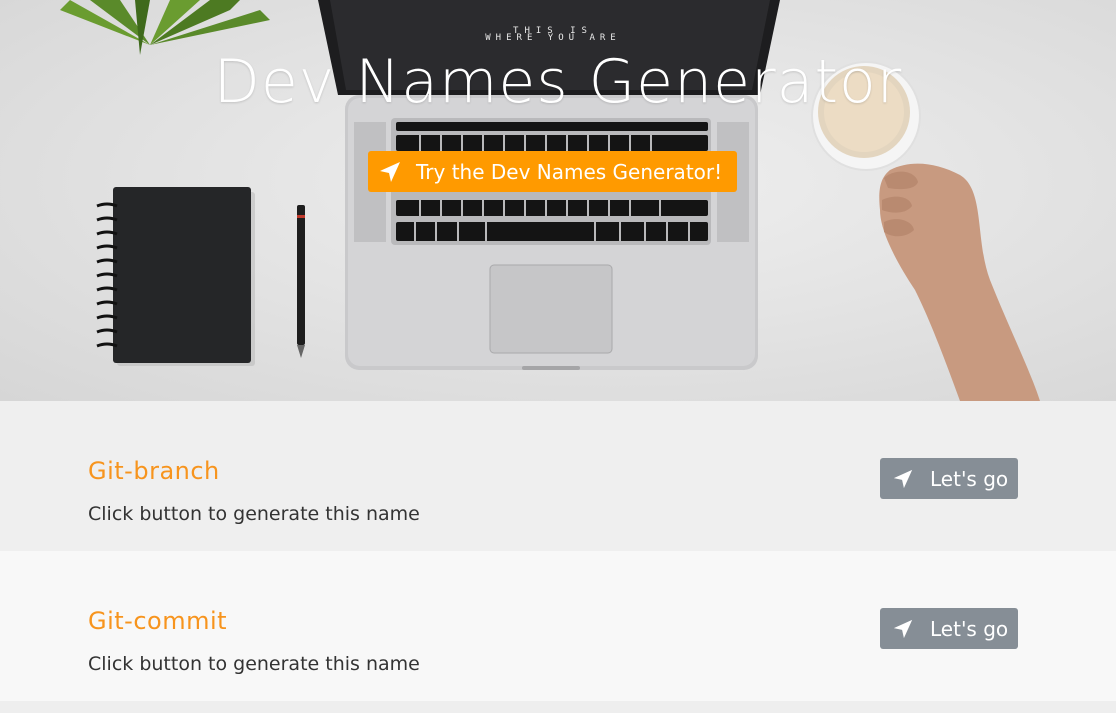 Image resolution: width=1116 pixels, height=713 pixels. What do you see at coordinates (158, 621) in the screenshot?
I see `generator-title: Git-commit` at bounding box center [158, 621].